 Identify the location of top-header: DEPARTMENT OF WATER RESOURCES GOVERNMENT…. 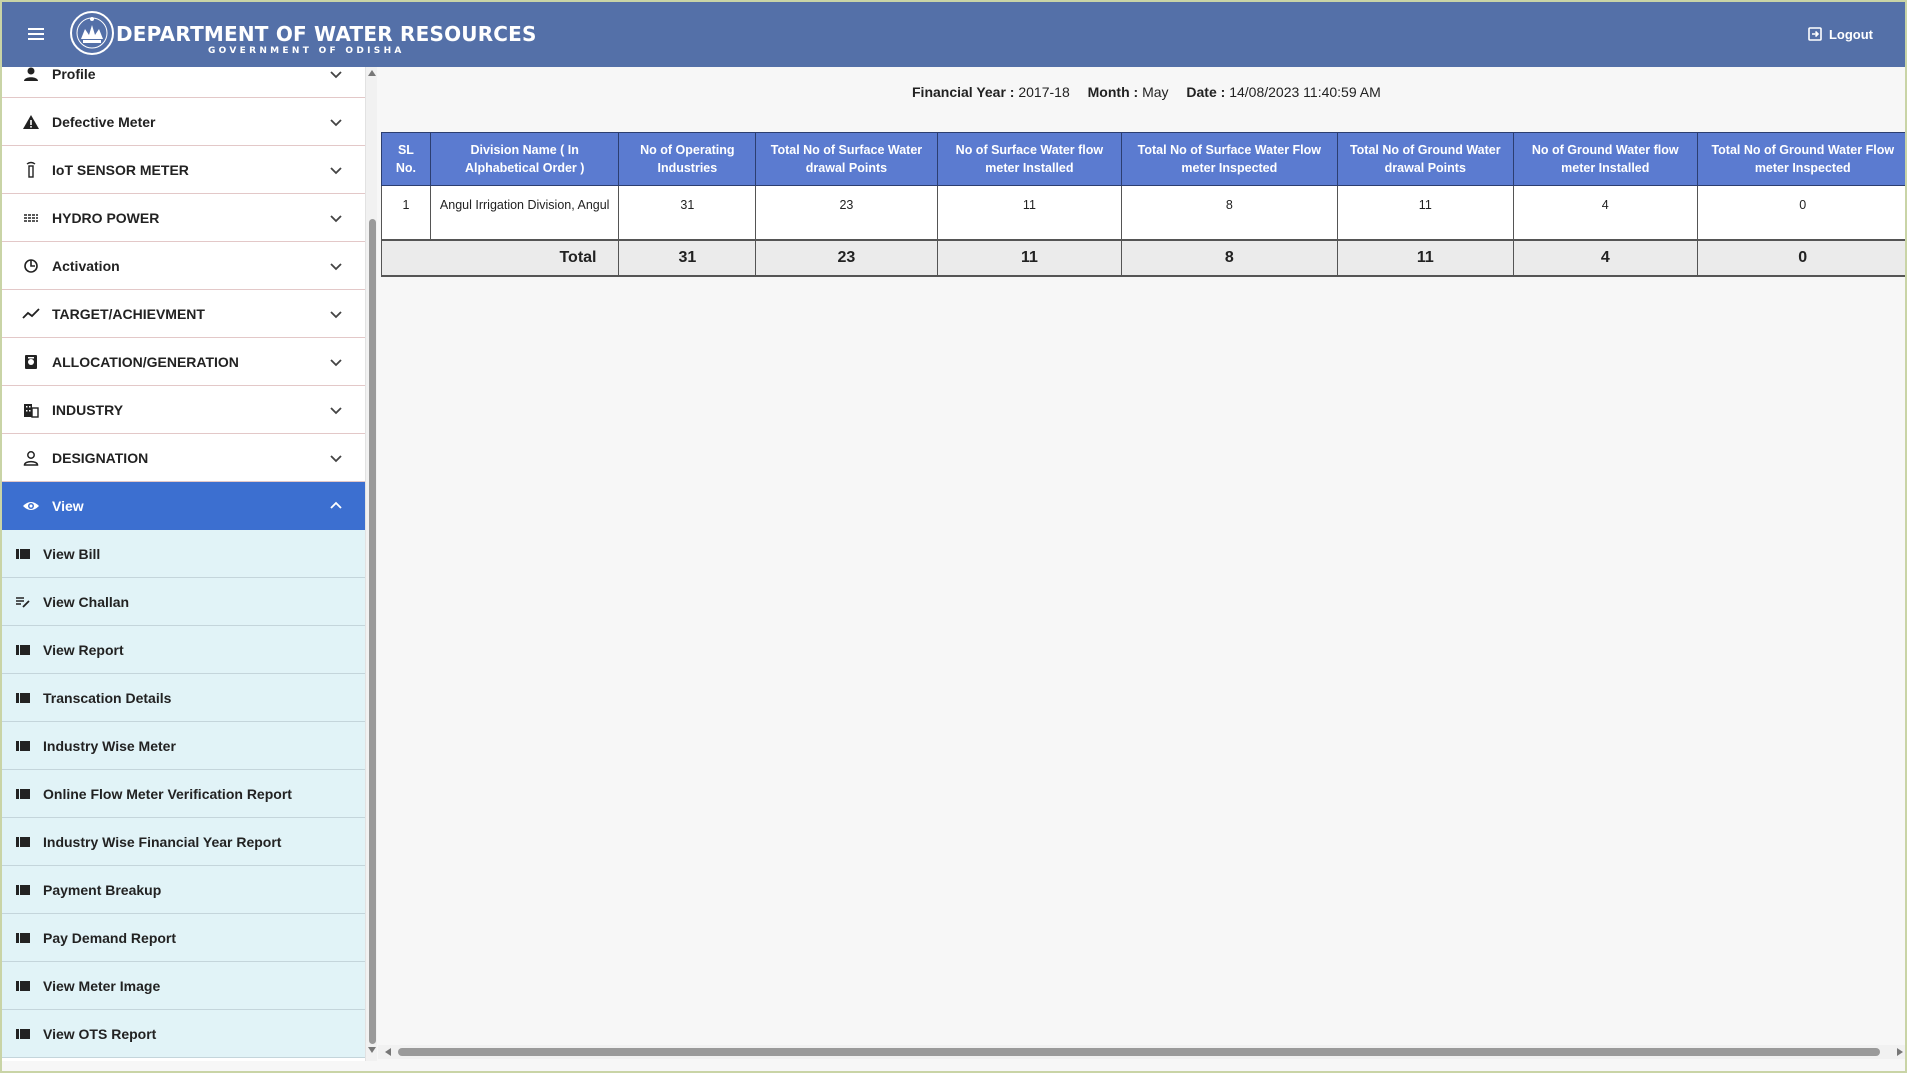
(953, 34).